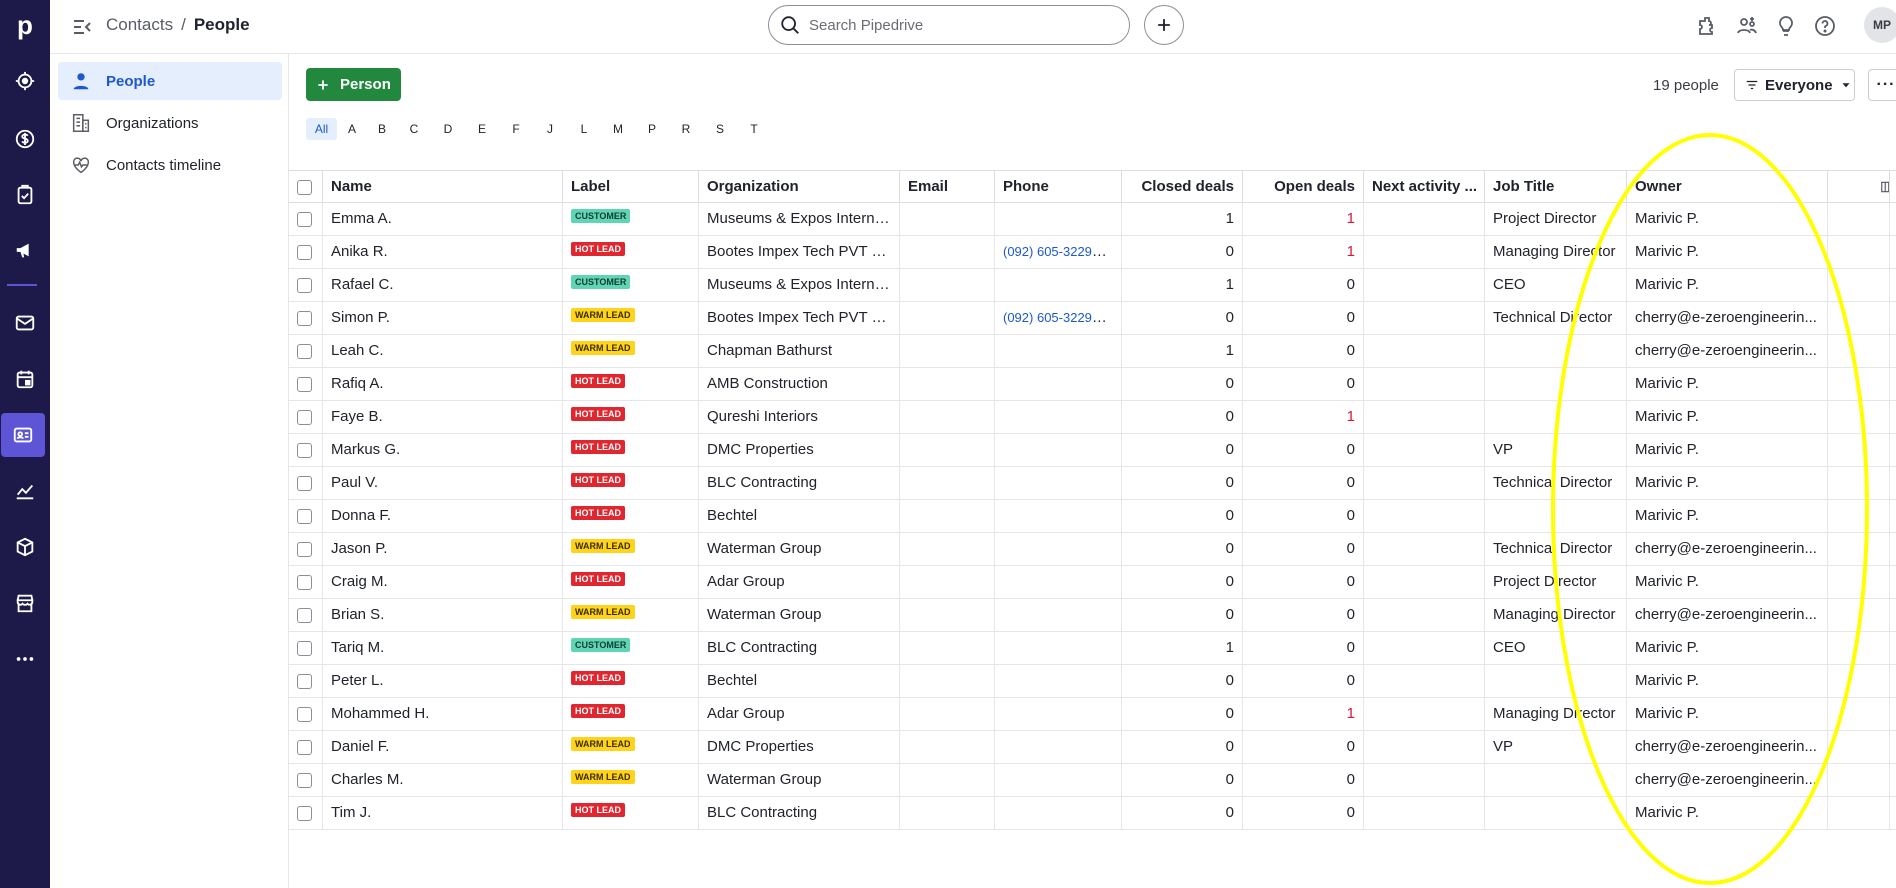  What do you see at coordinates (448, 129) in the screenshot?
I see `letter-filter-d: D` at bounding box center [448, 129].